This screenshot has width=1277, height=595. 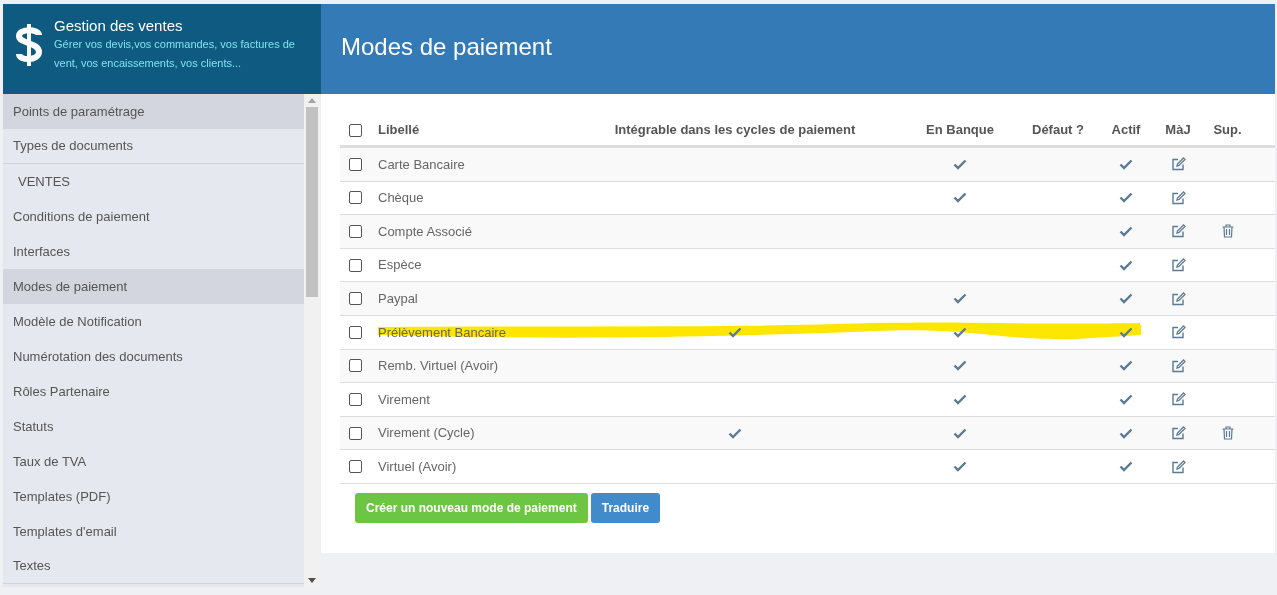 What do you see at coordinates (399, 130) in the screenshot?
I see `column-header: Libellé` at bounding box center [399, 130].